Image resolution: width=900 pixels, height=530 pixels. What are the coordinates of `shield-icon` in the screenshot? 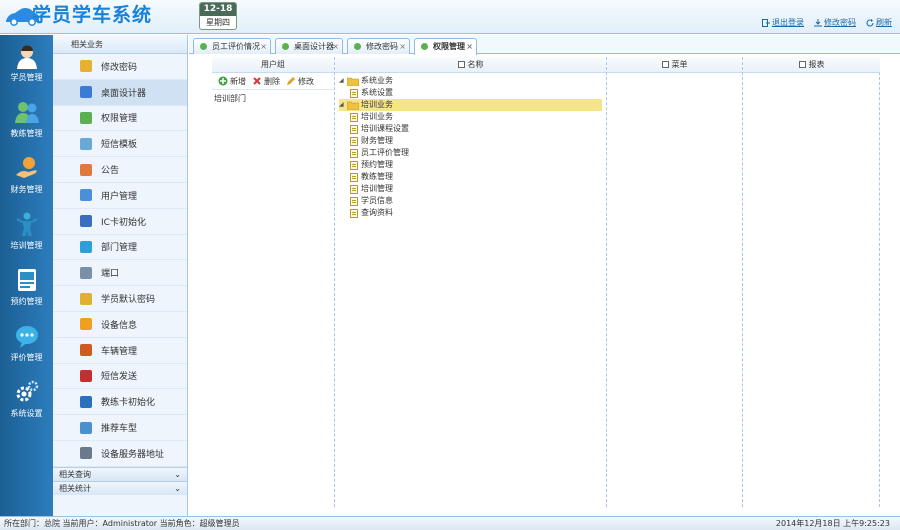 It's located at (86, 117).